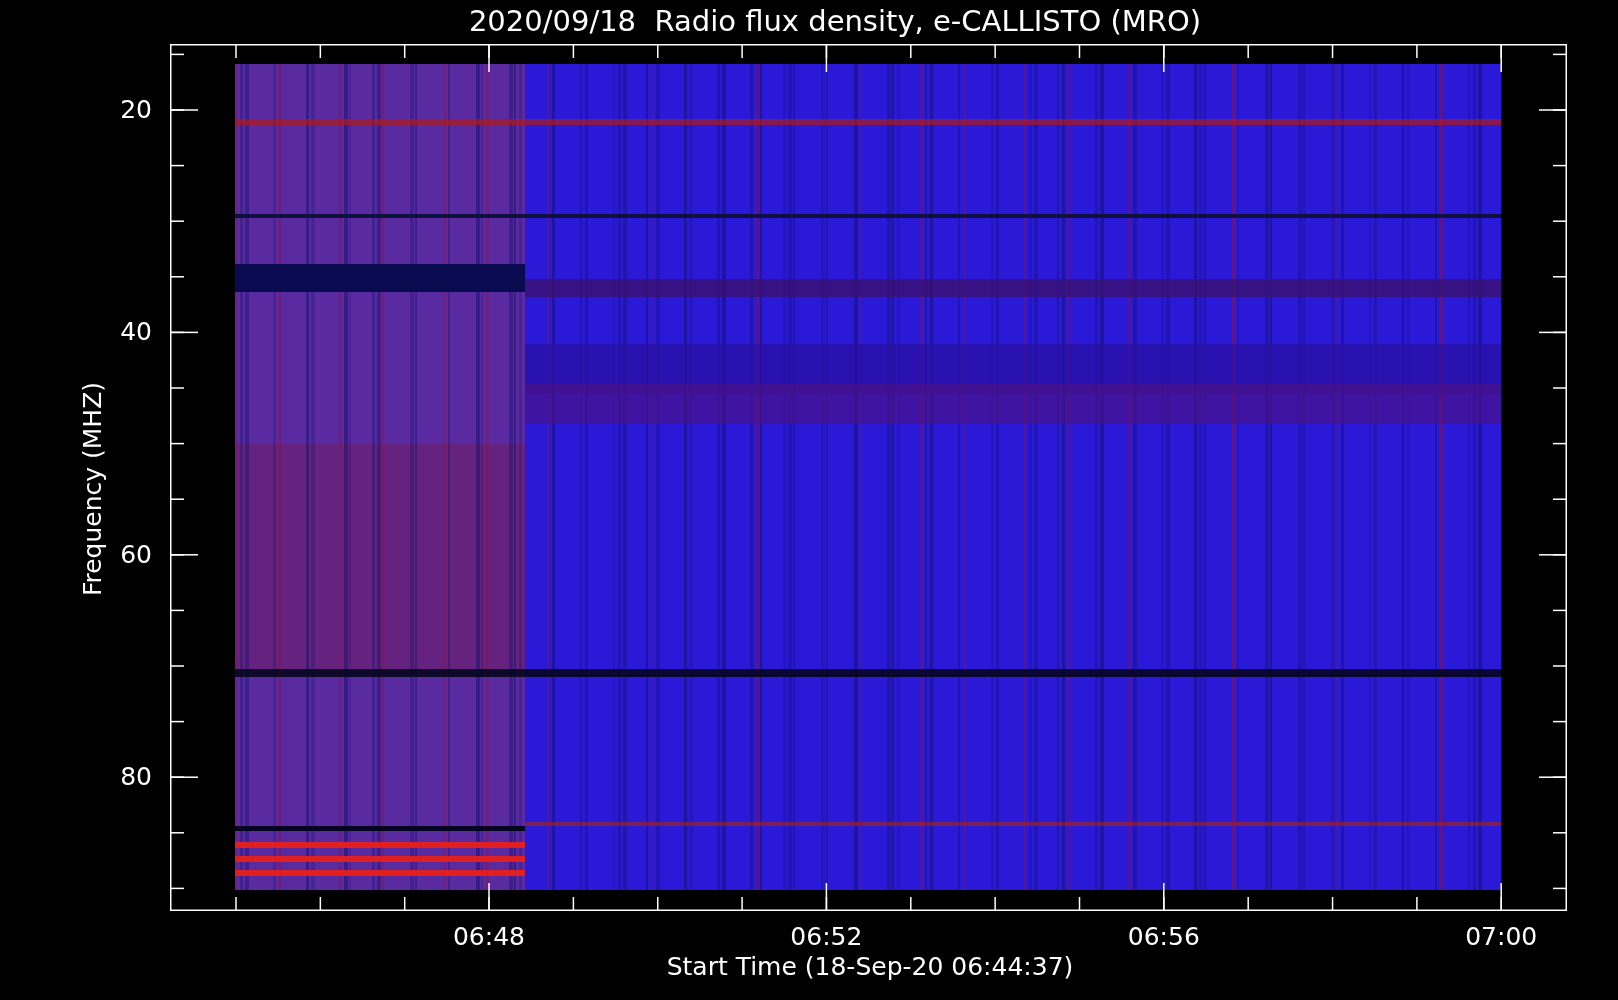  I want to click on x-tick-label: 06:52, so click(826, 937).